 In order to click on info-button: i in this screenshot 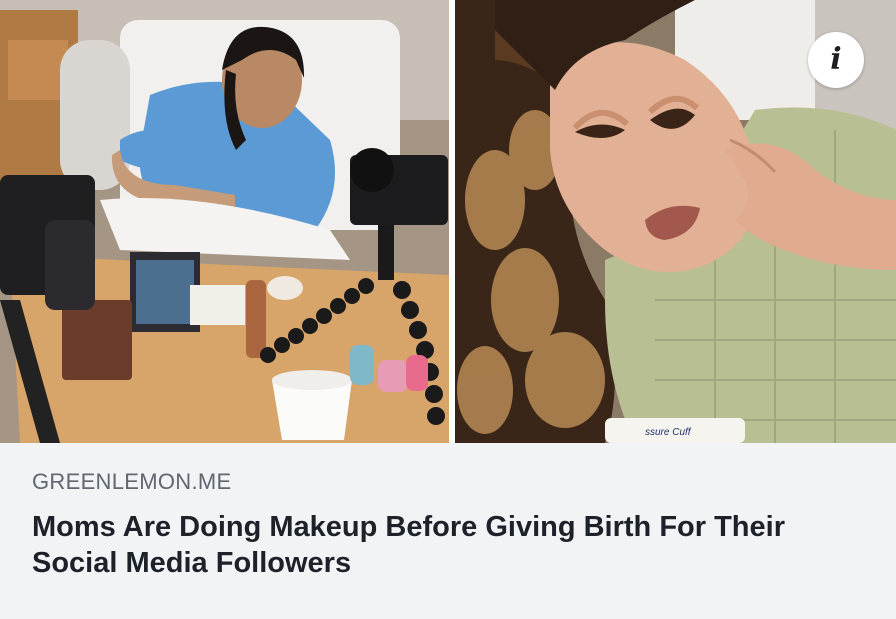, I will do `click(836, 60)`.